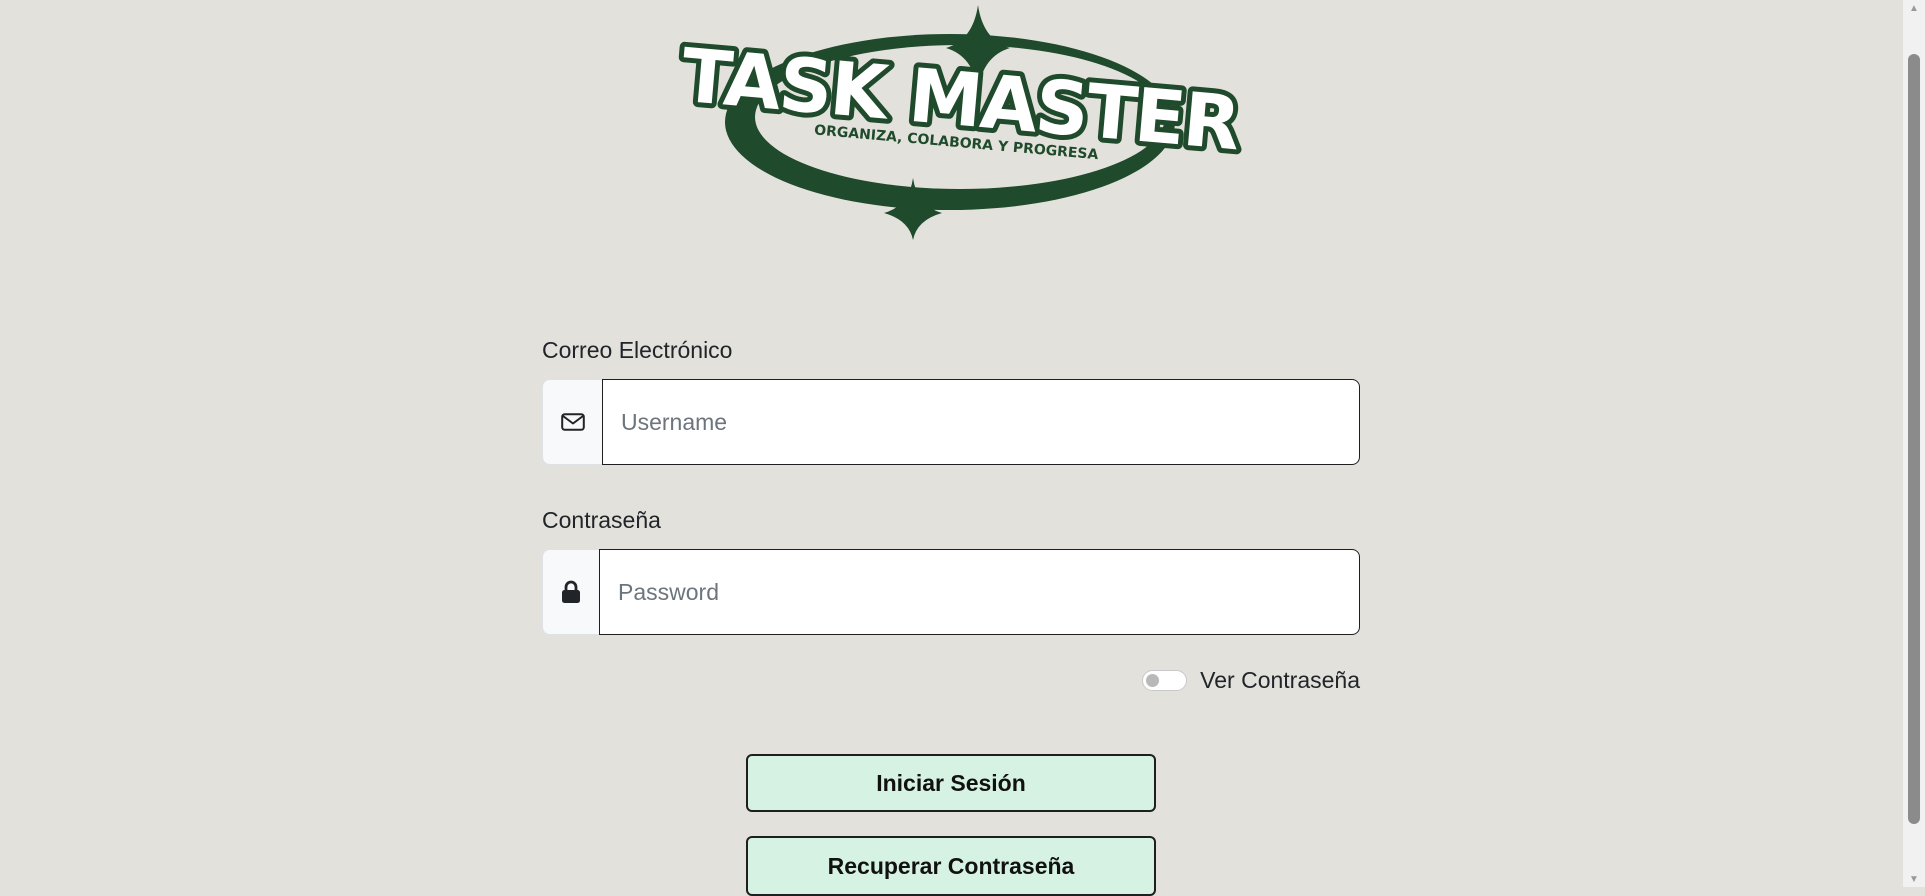 The image size is (1925, 896). I want to click on recover-password-button: Recuperar Contraseña, so click(951, 866).